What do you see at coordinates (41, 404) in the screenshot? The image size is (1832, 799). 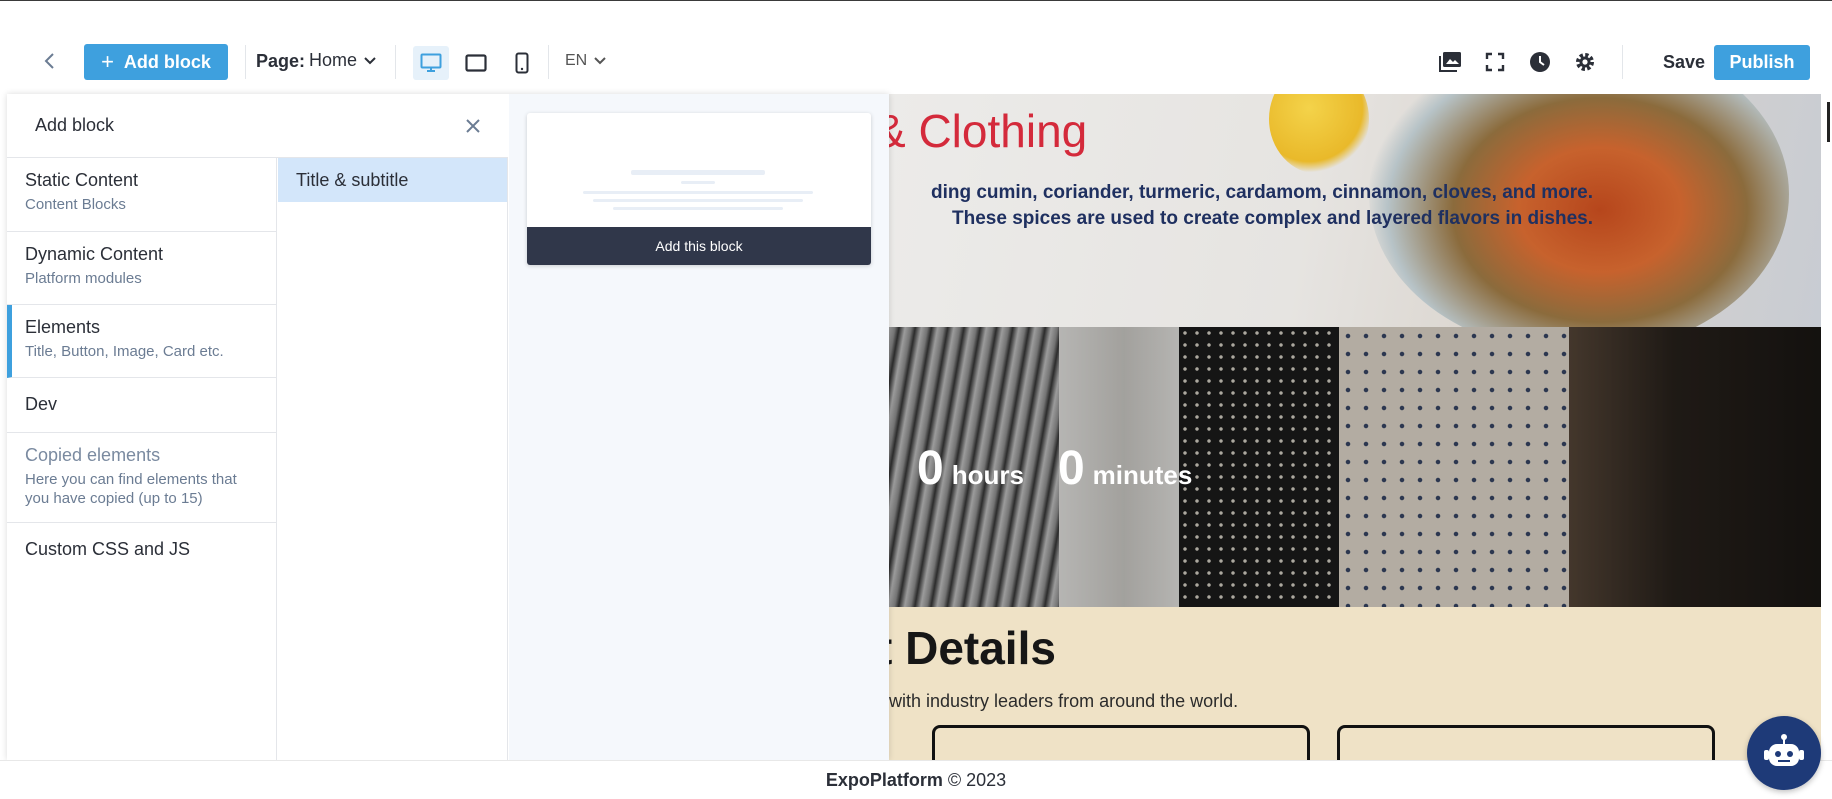 I see `category-name: Dev` at bounding box center [41, 404].